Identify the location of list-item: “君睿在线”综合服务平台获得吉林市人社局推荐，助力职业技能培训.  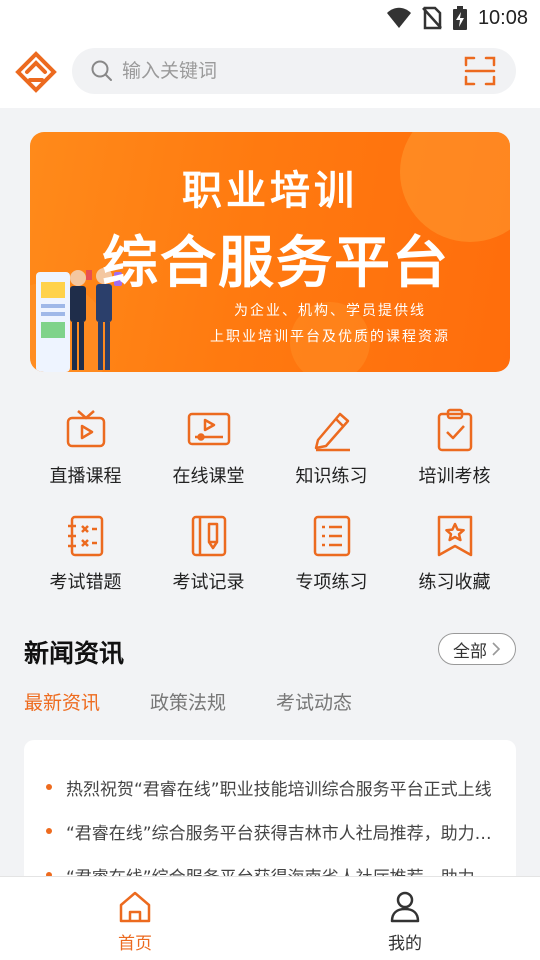
(271, 831).